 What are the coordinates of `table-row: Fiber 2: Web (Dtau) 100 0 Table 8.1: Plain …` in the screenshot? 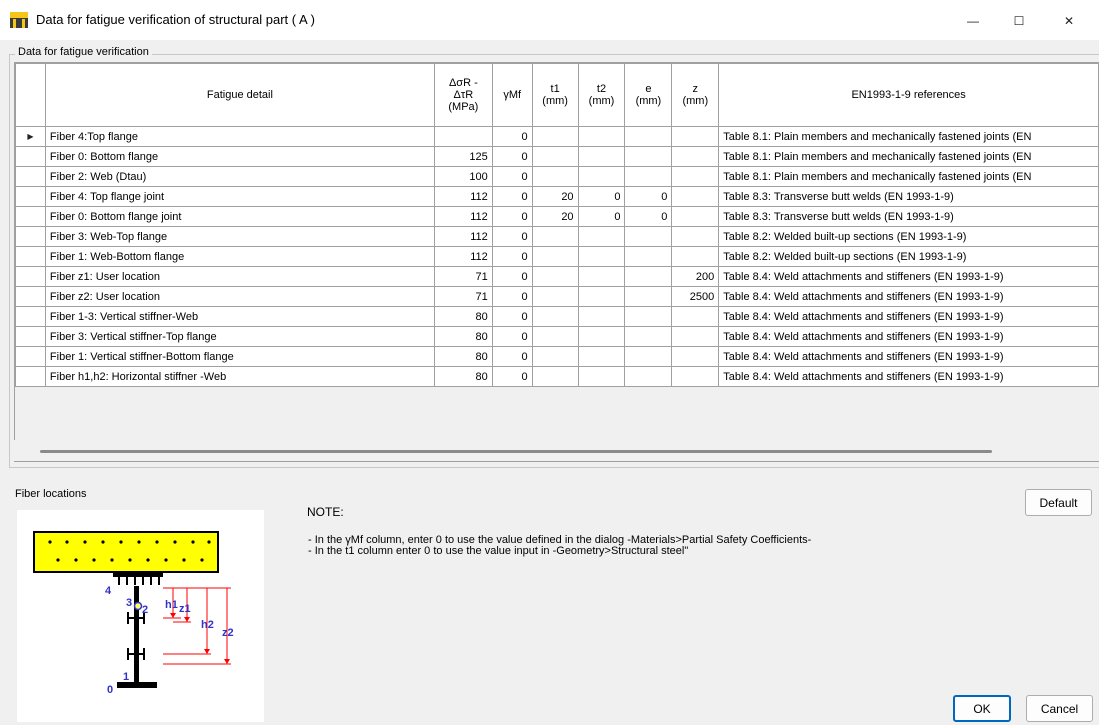 It's located at (557, 176).